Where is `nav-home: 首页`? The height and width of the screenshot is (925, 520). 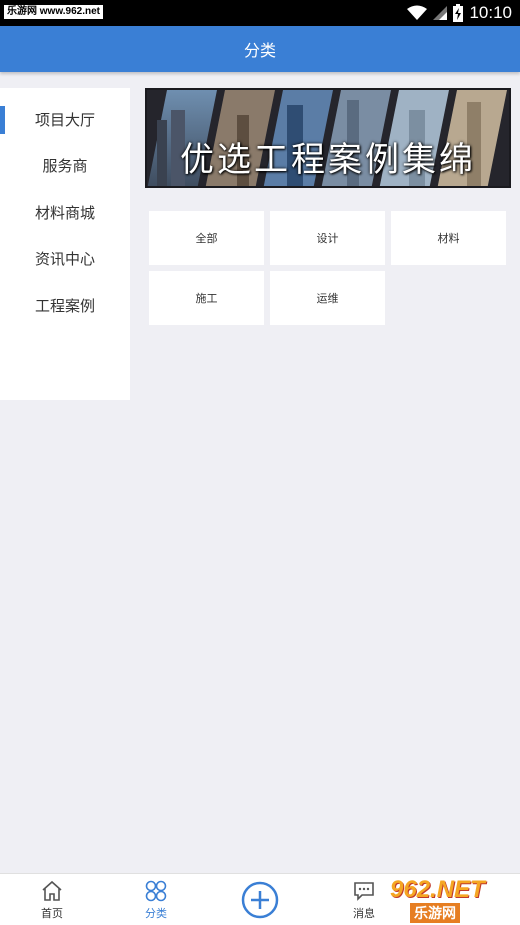 nav-home: 首页 is located at coordinates (52, 899).